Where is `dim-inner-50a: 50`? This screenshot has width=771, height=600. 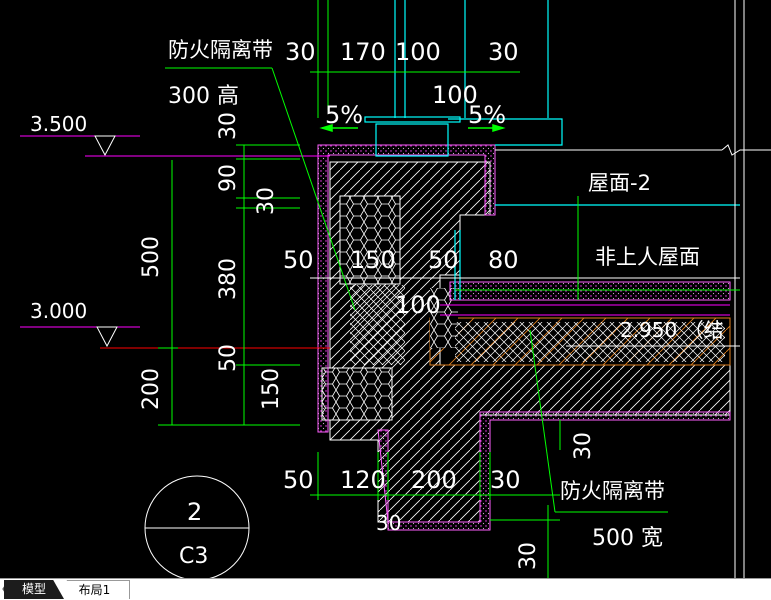 dim-inner-50a: 50 is located at coordinates (298, 260).